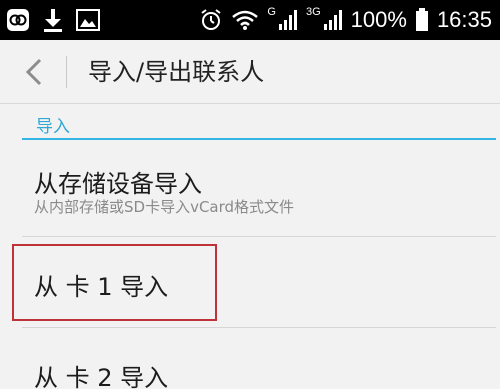 The width and height of the screenshot is (500, 389). Describe the element at coordinates (18, 20) in the screenshot. I see `app-icon` at that location.